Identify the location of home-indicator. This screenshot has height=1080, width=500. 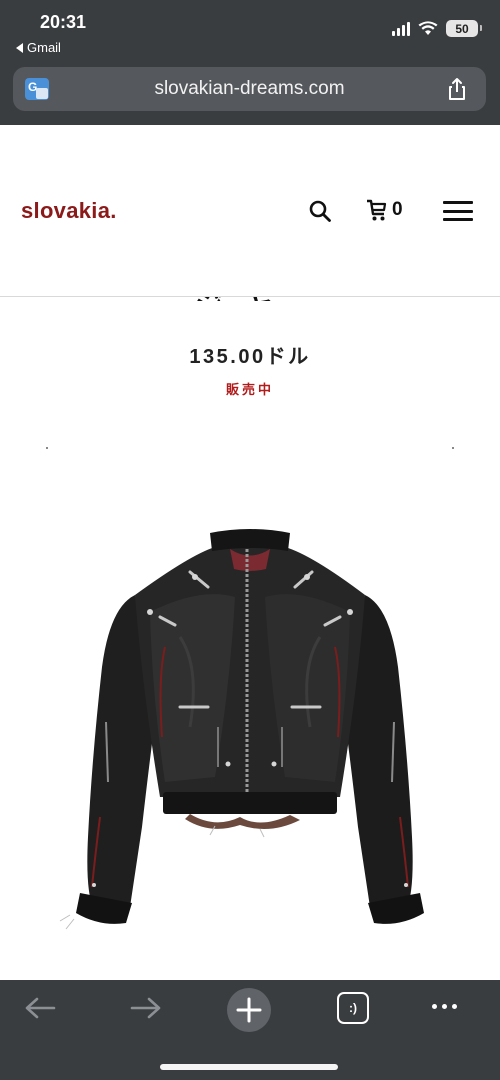
(249, 1067).